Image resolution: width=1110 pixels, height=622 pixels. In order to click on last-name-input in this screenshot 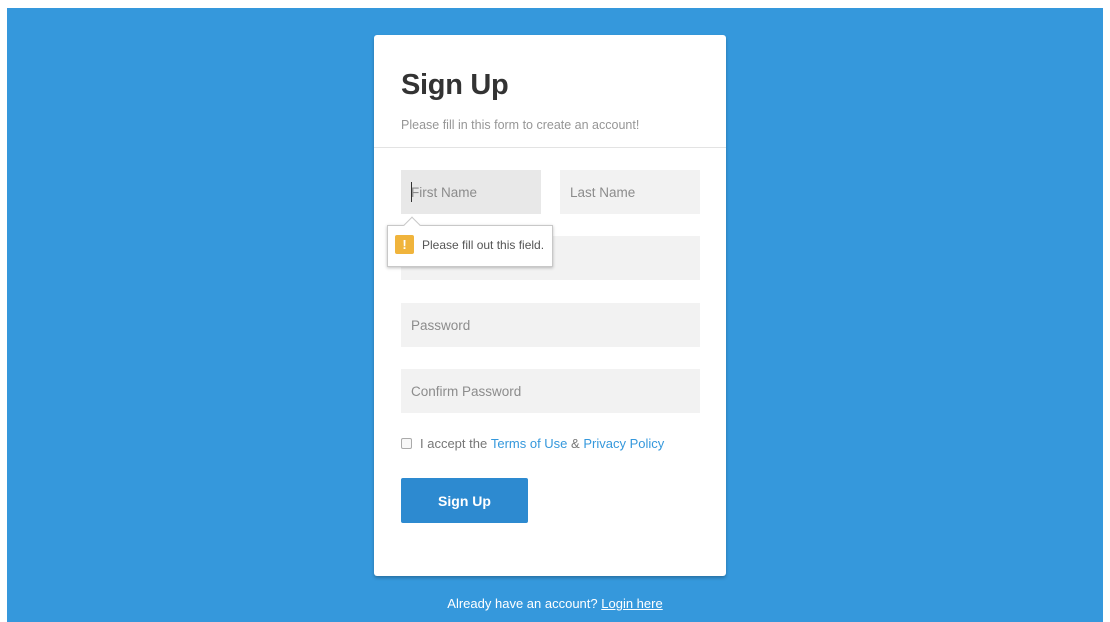, I will do `click(630, 192)`.